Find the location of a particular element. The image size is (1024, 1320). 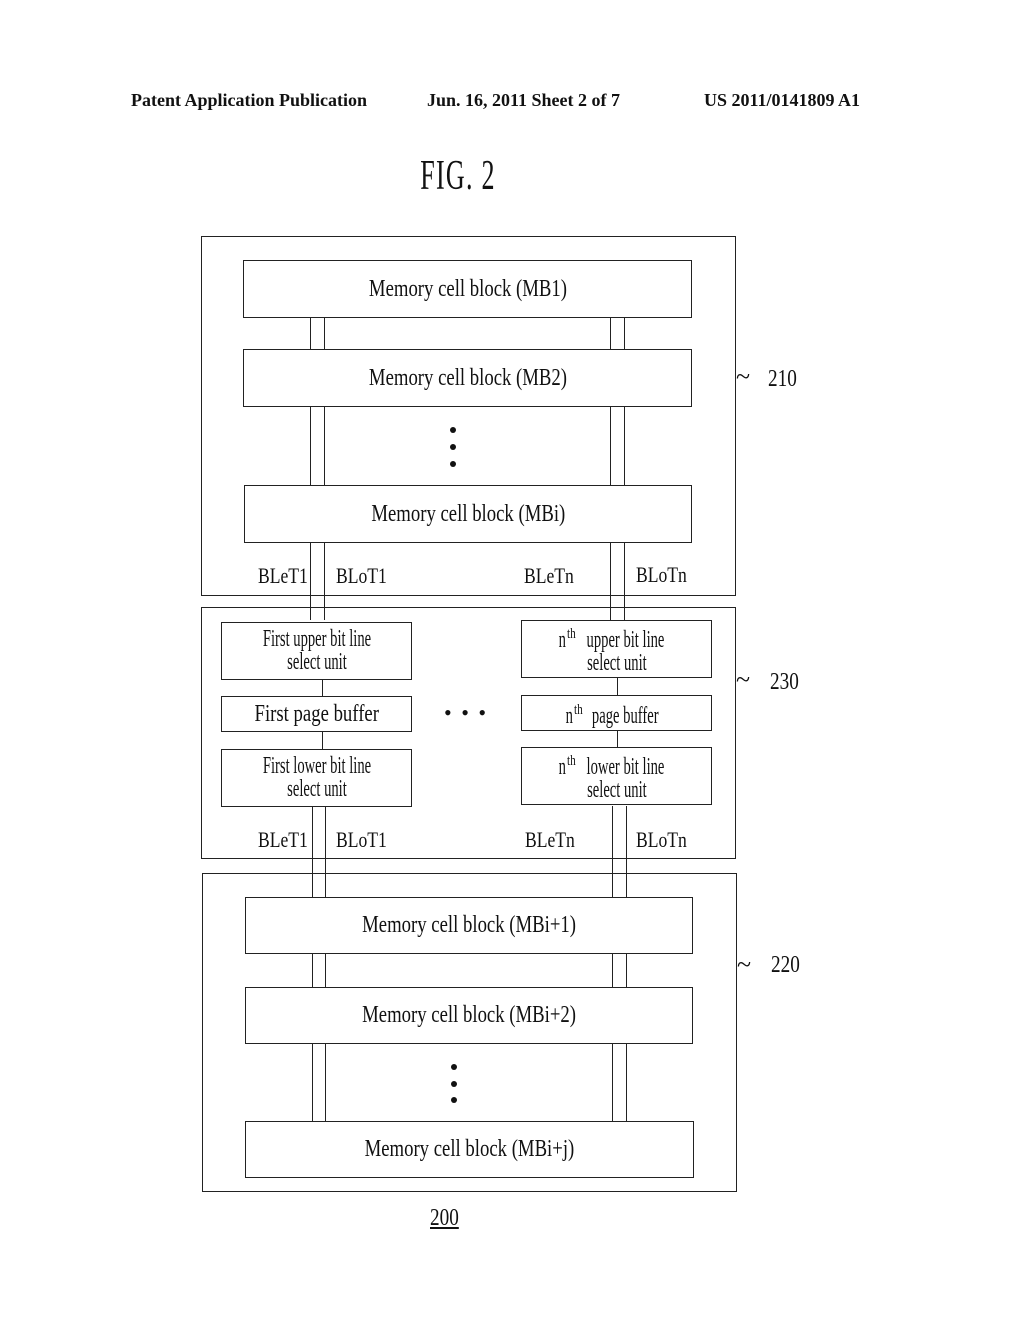

publication-number: US 2011/0141809 A1 is located at coordinates (782, 100).